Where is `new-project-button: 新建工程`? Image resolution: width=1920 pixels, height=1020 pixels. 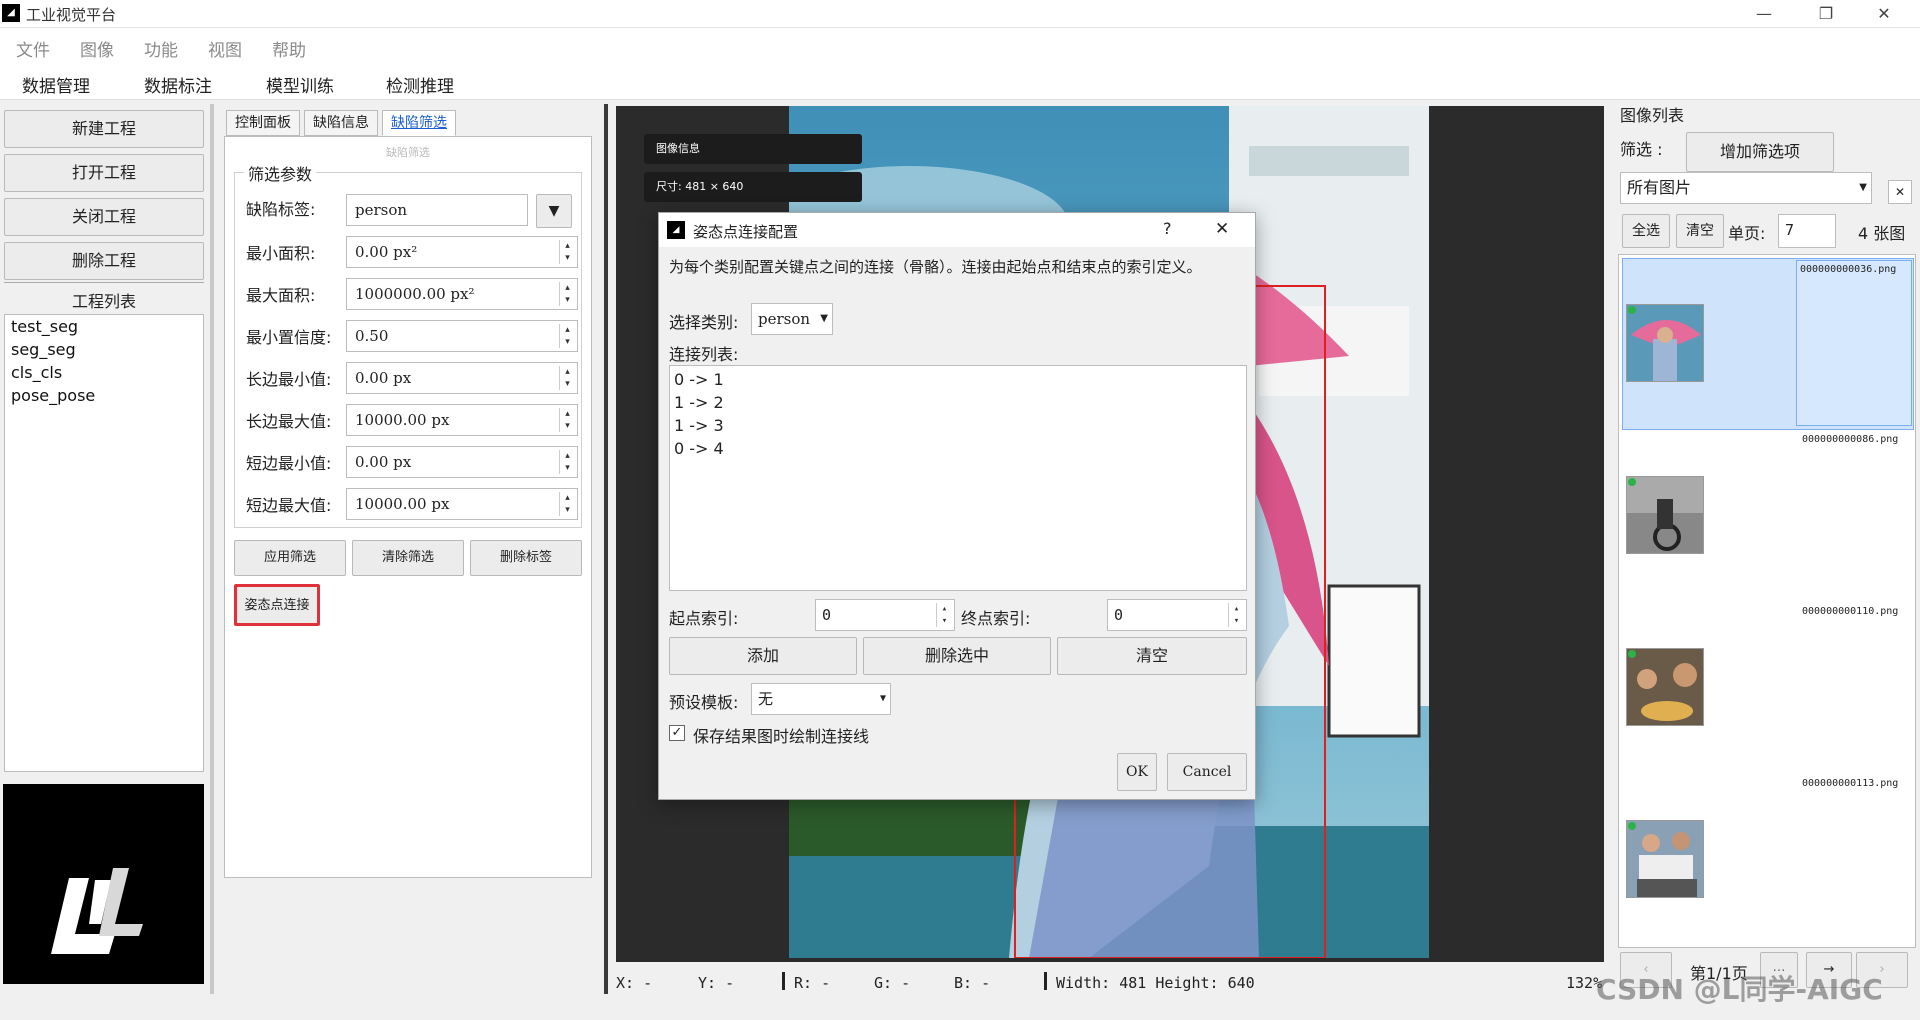 new-project-button: 新建工程 is located at coordinates (104, 129).